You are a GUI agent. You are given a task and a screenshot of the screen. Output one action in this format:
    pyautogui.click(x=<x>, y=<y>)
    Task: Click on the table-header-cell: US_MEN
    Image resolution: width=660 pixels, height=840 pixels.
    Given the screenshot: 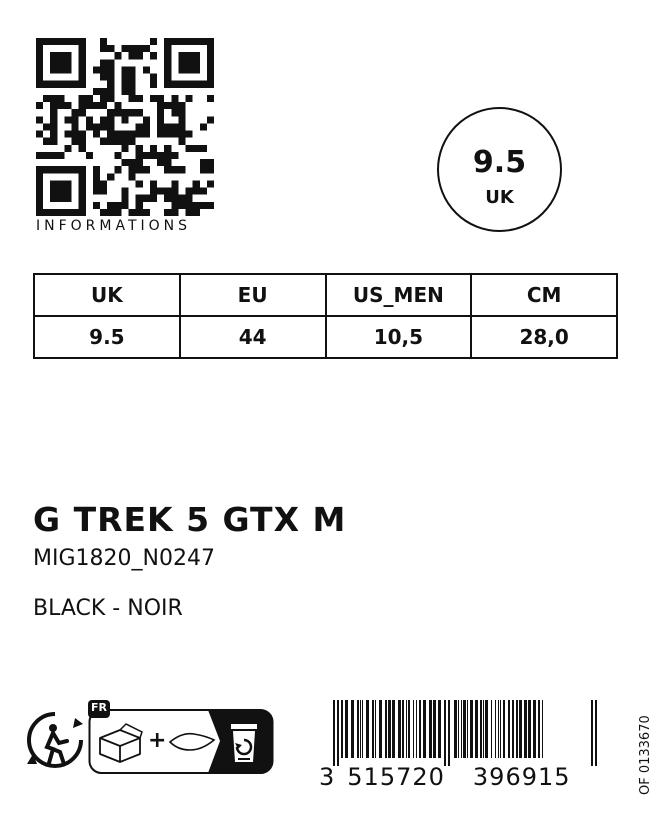 What is the action you would take?
    pyautogui.click(x=398, y=295)
    